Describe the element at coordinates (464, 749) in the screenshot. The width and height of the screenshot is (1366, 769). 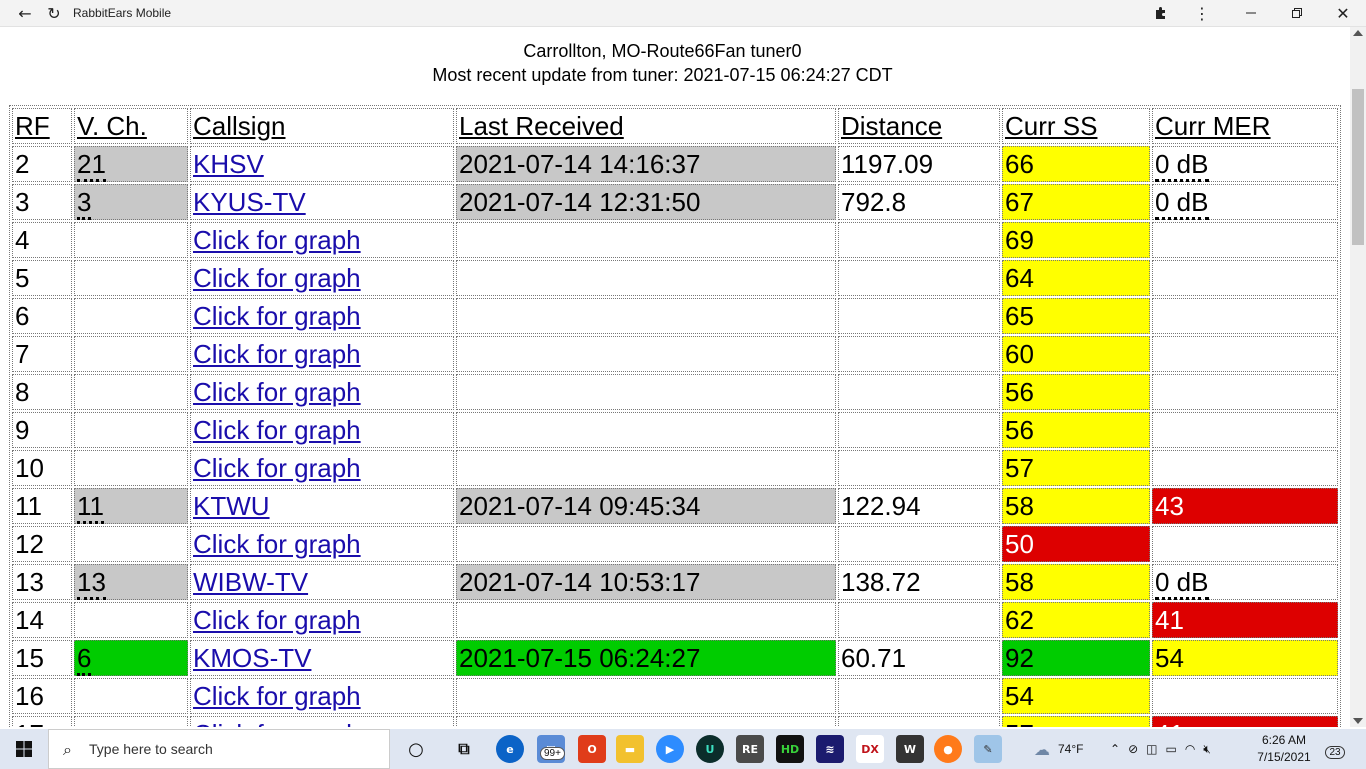
I see `task-view-icon: ⧉` at that location.